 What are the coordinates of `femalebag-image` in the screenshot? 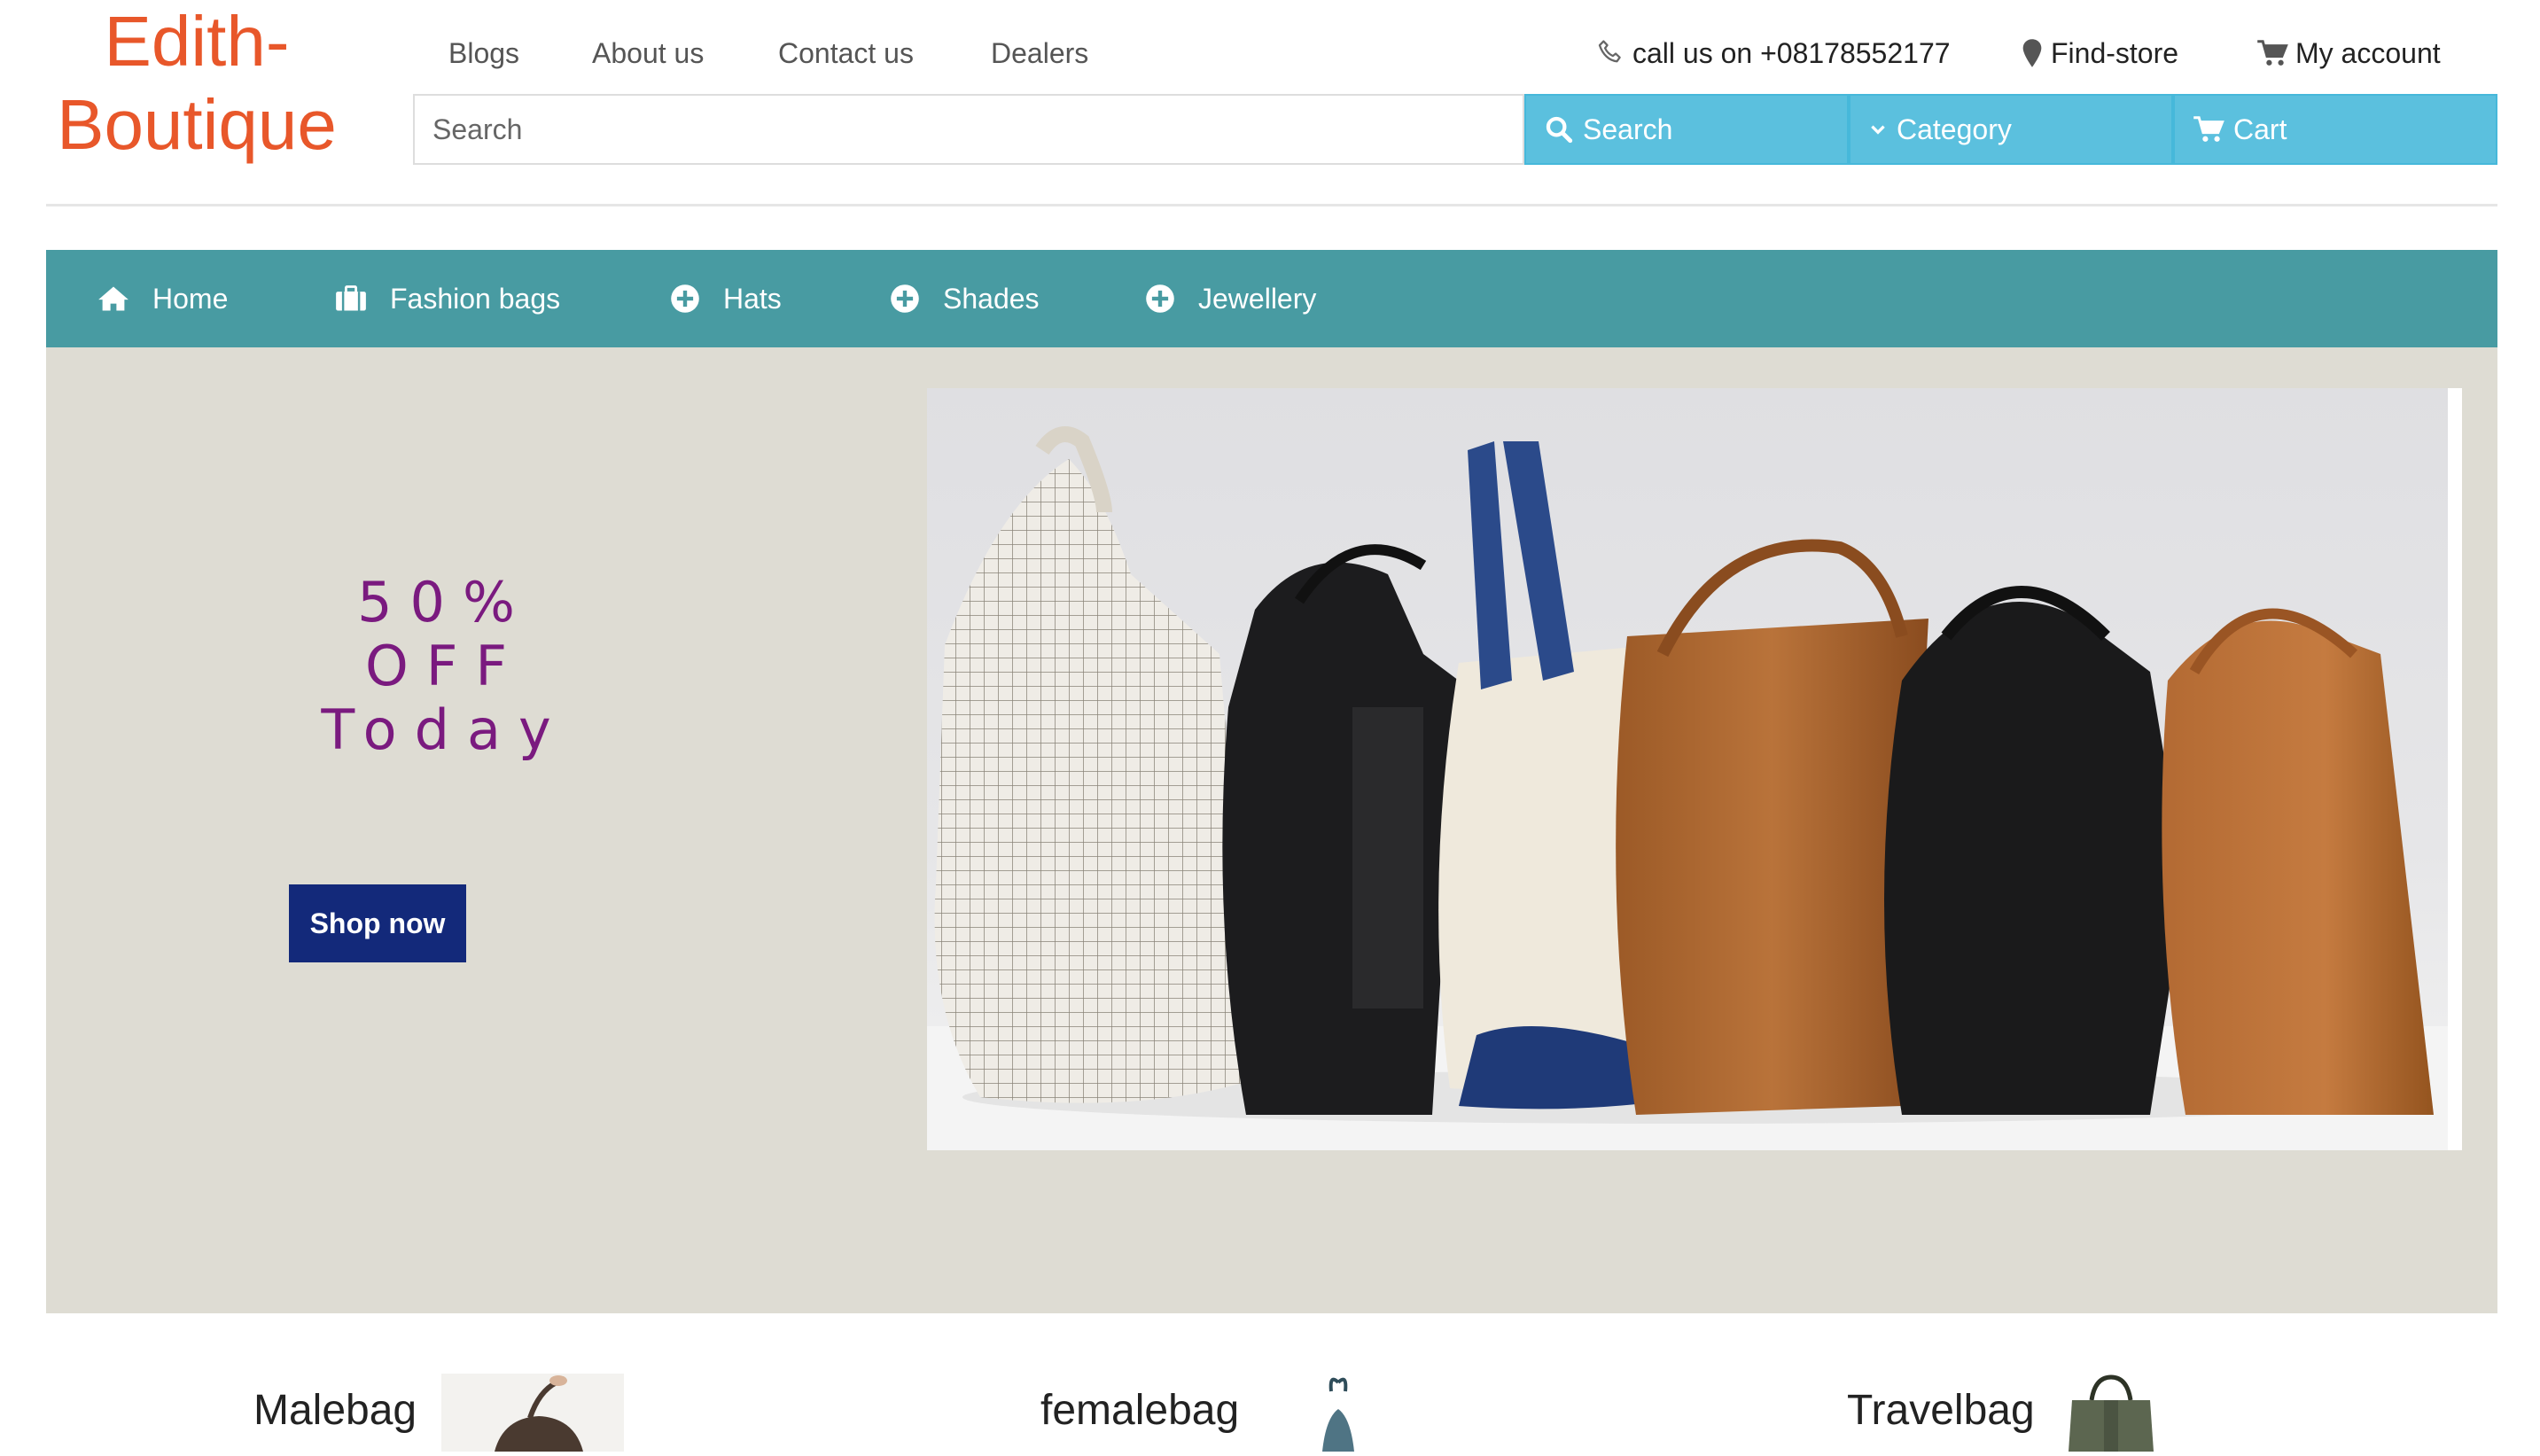 It's located at (1338, 1414).